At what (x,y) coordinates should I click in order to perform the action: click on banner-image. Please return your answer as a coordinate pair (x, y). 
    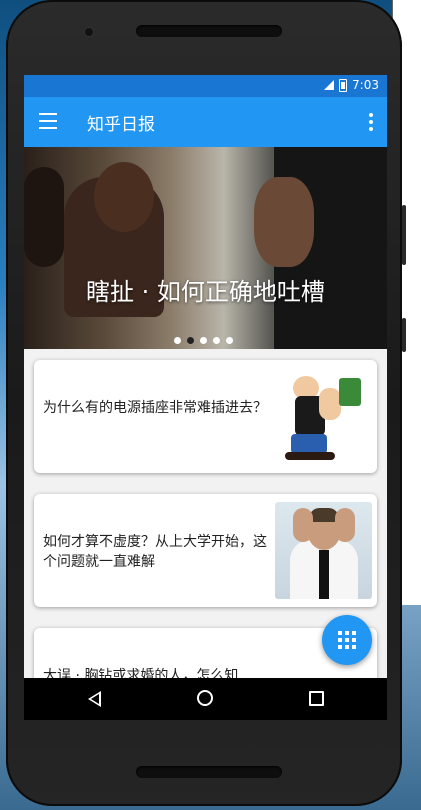
    Looking at the image, I should click on (44, 217).